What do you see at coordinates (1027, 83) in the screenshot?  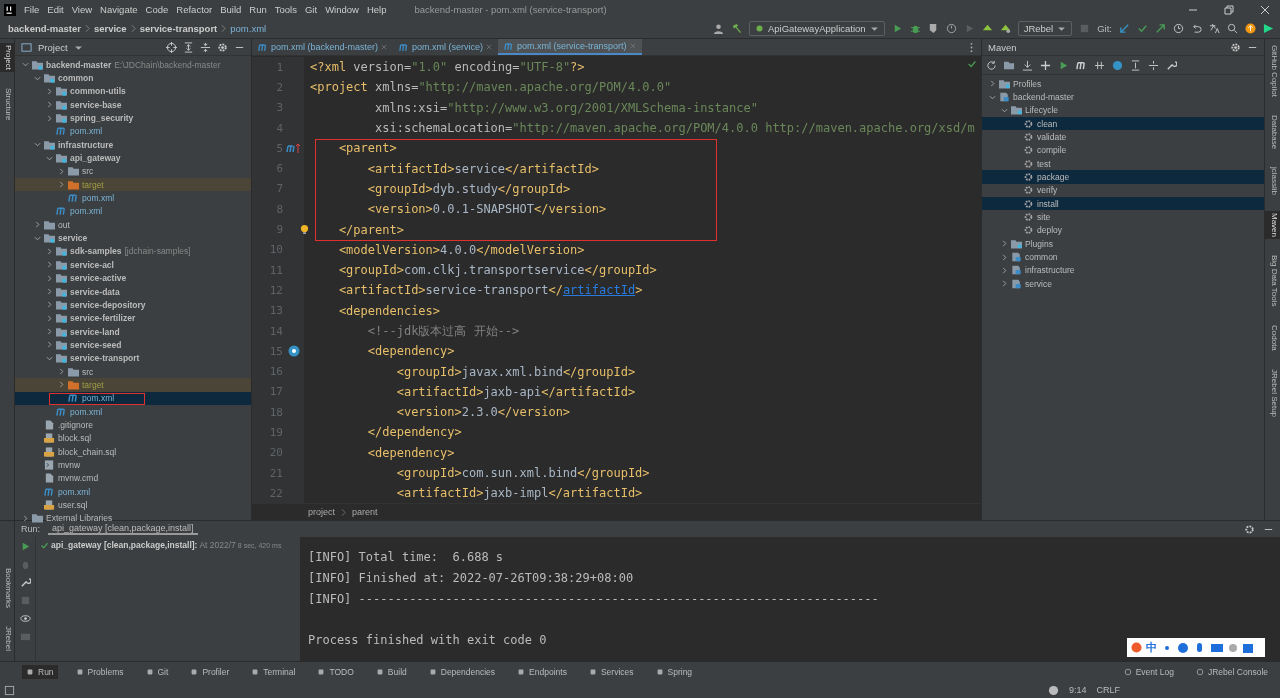 I see `tree-item-label: Profiles` at bounding box center [1027, 83].